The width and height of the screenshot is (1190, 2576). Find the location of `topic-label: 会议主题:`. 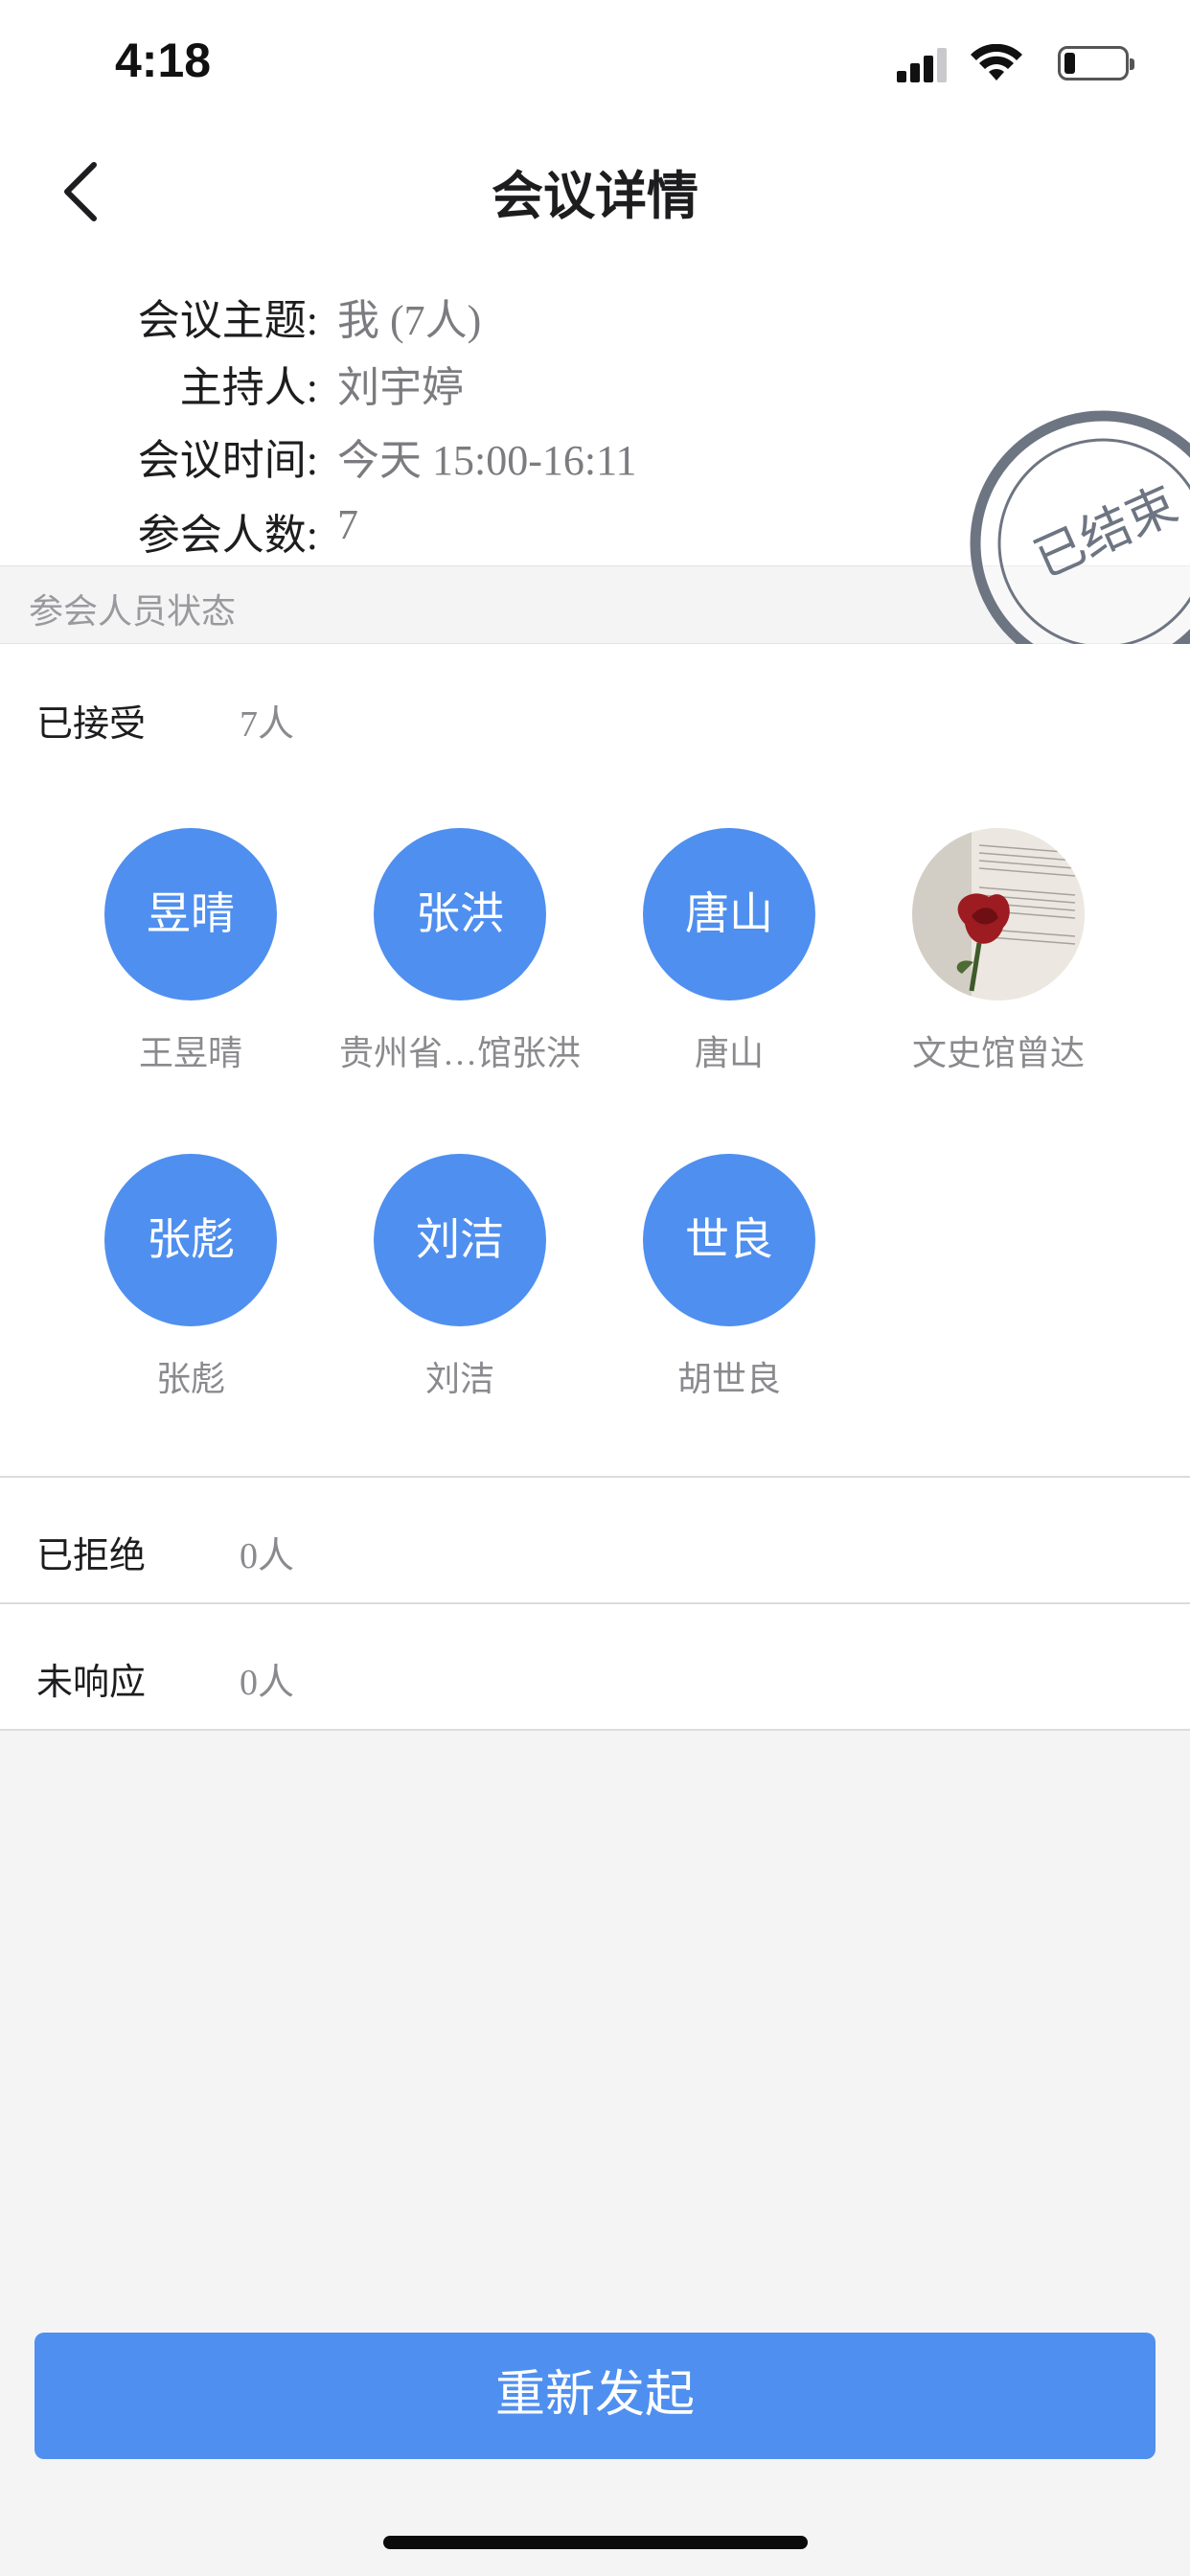

topic-label: 会议主题: is located at coordinates (228, 320).